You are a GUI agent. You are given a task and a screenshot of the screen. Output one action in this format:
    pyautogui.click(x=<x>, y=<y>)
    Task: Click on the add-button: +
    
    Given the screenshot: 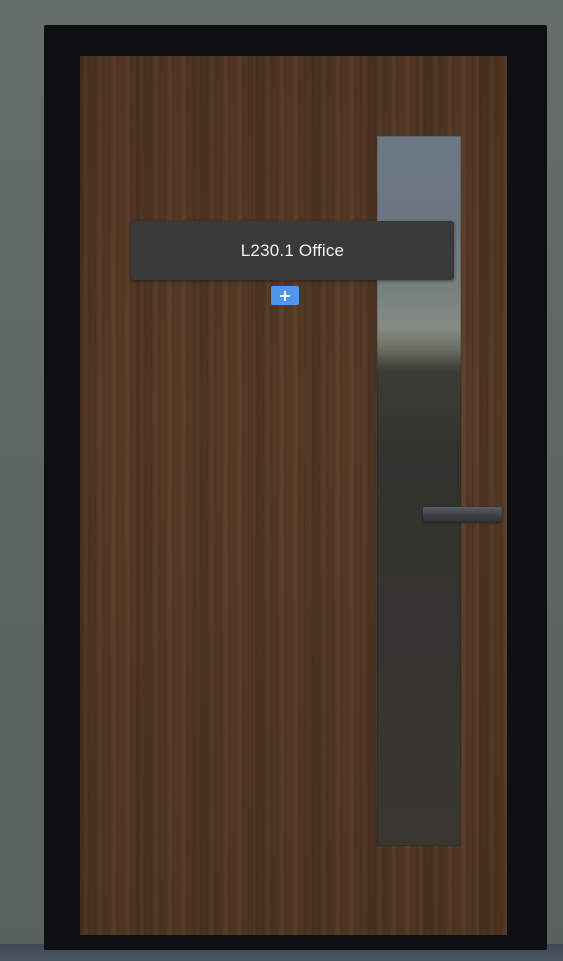 What is the action you would take?
    pyautogui.click(x=285, y=295)
    